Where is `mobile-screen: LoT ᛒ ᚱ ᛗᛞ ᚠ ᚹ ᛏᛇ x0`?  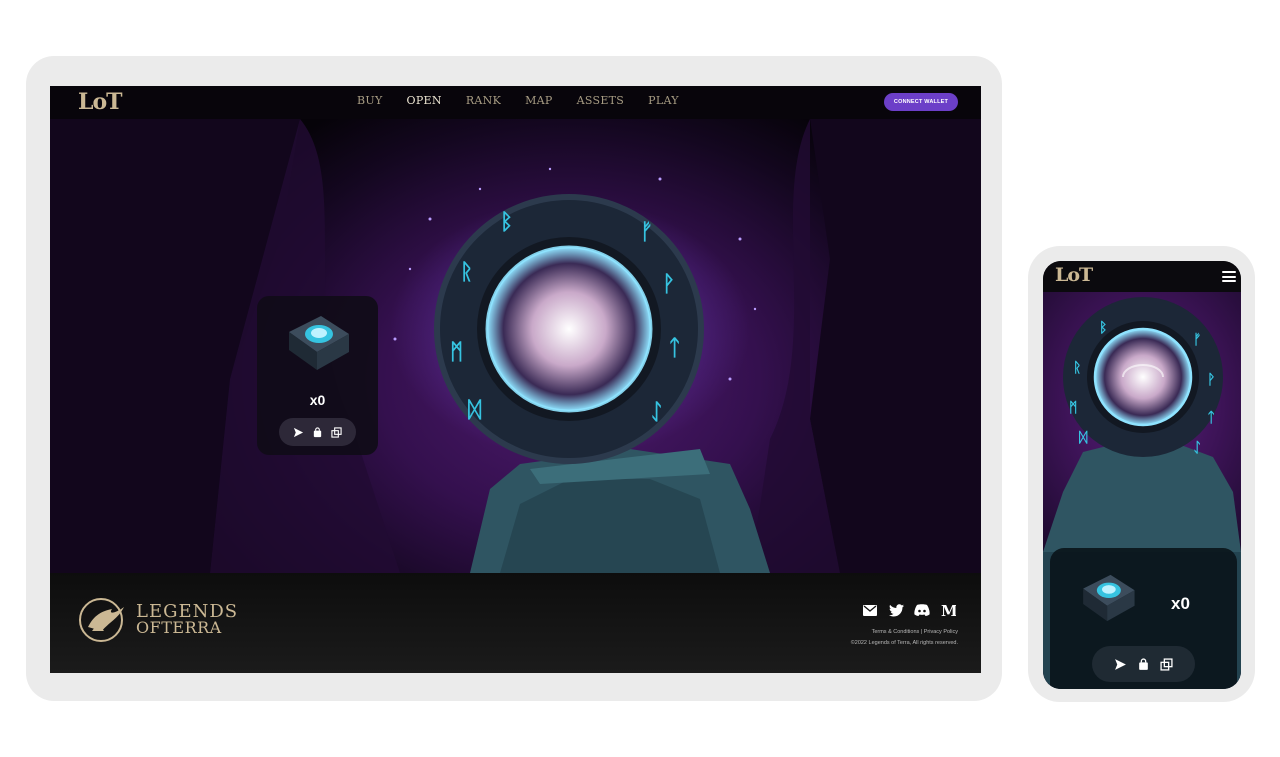
mobile-screen: LoT ᛒ ᚱ ᛗᛞ ᚠ ᚹ ᛏᛇ x0 is located at coordinates (1142, 475).